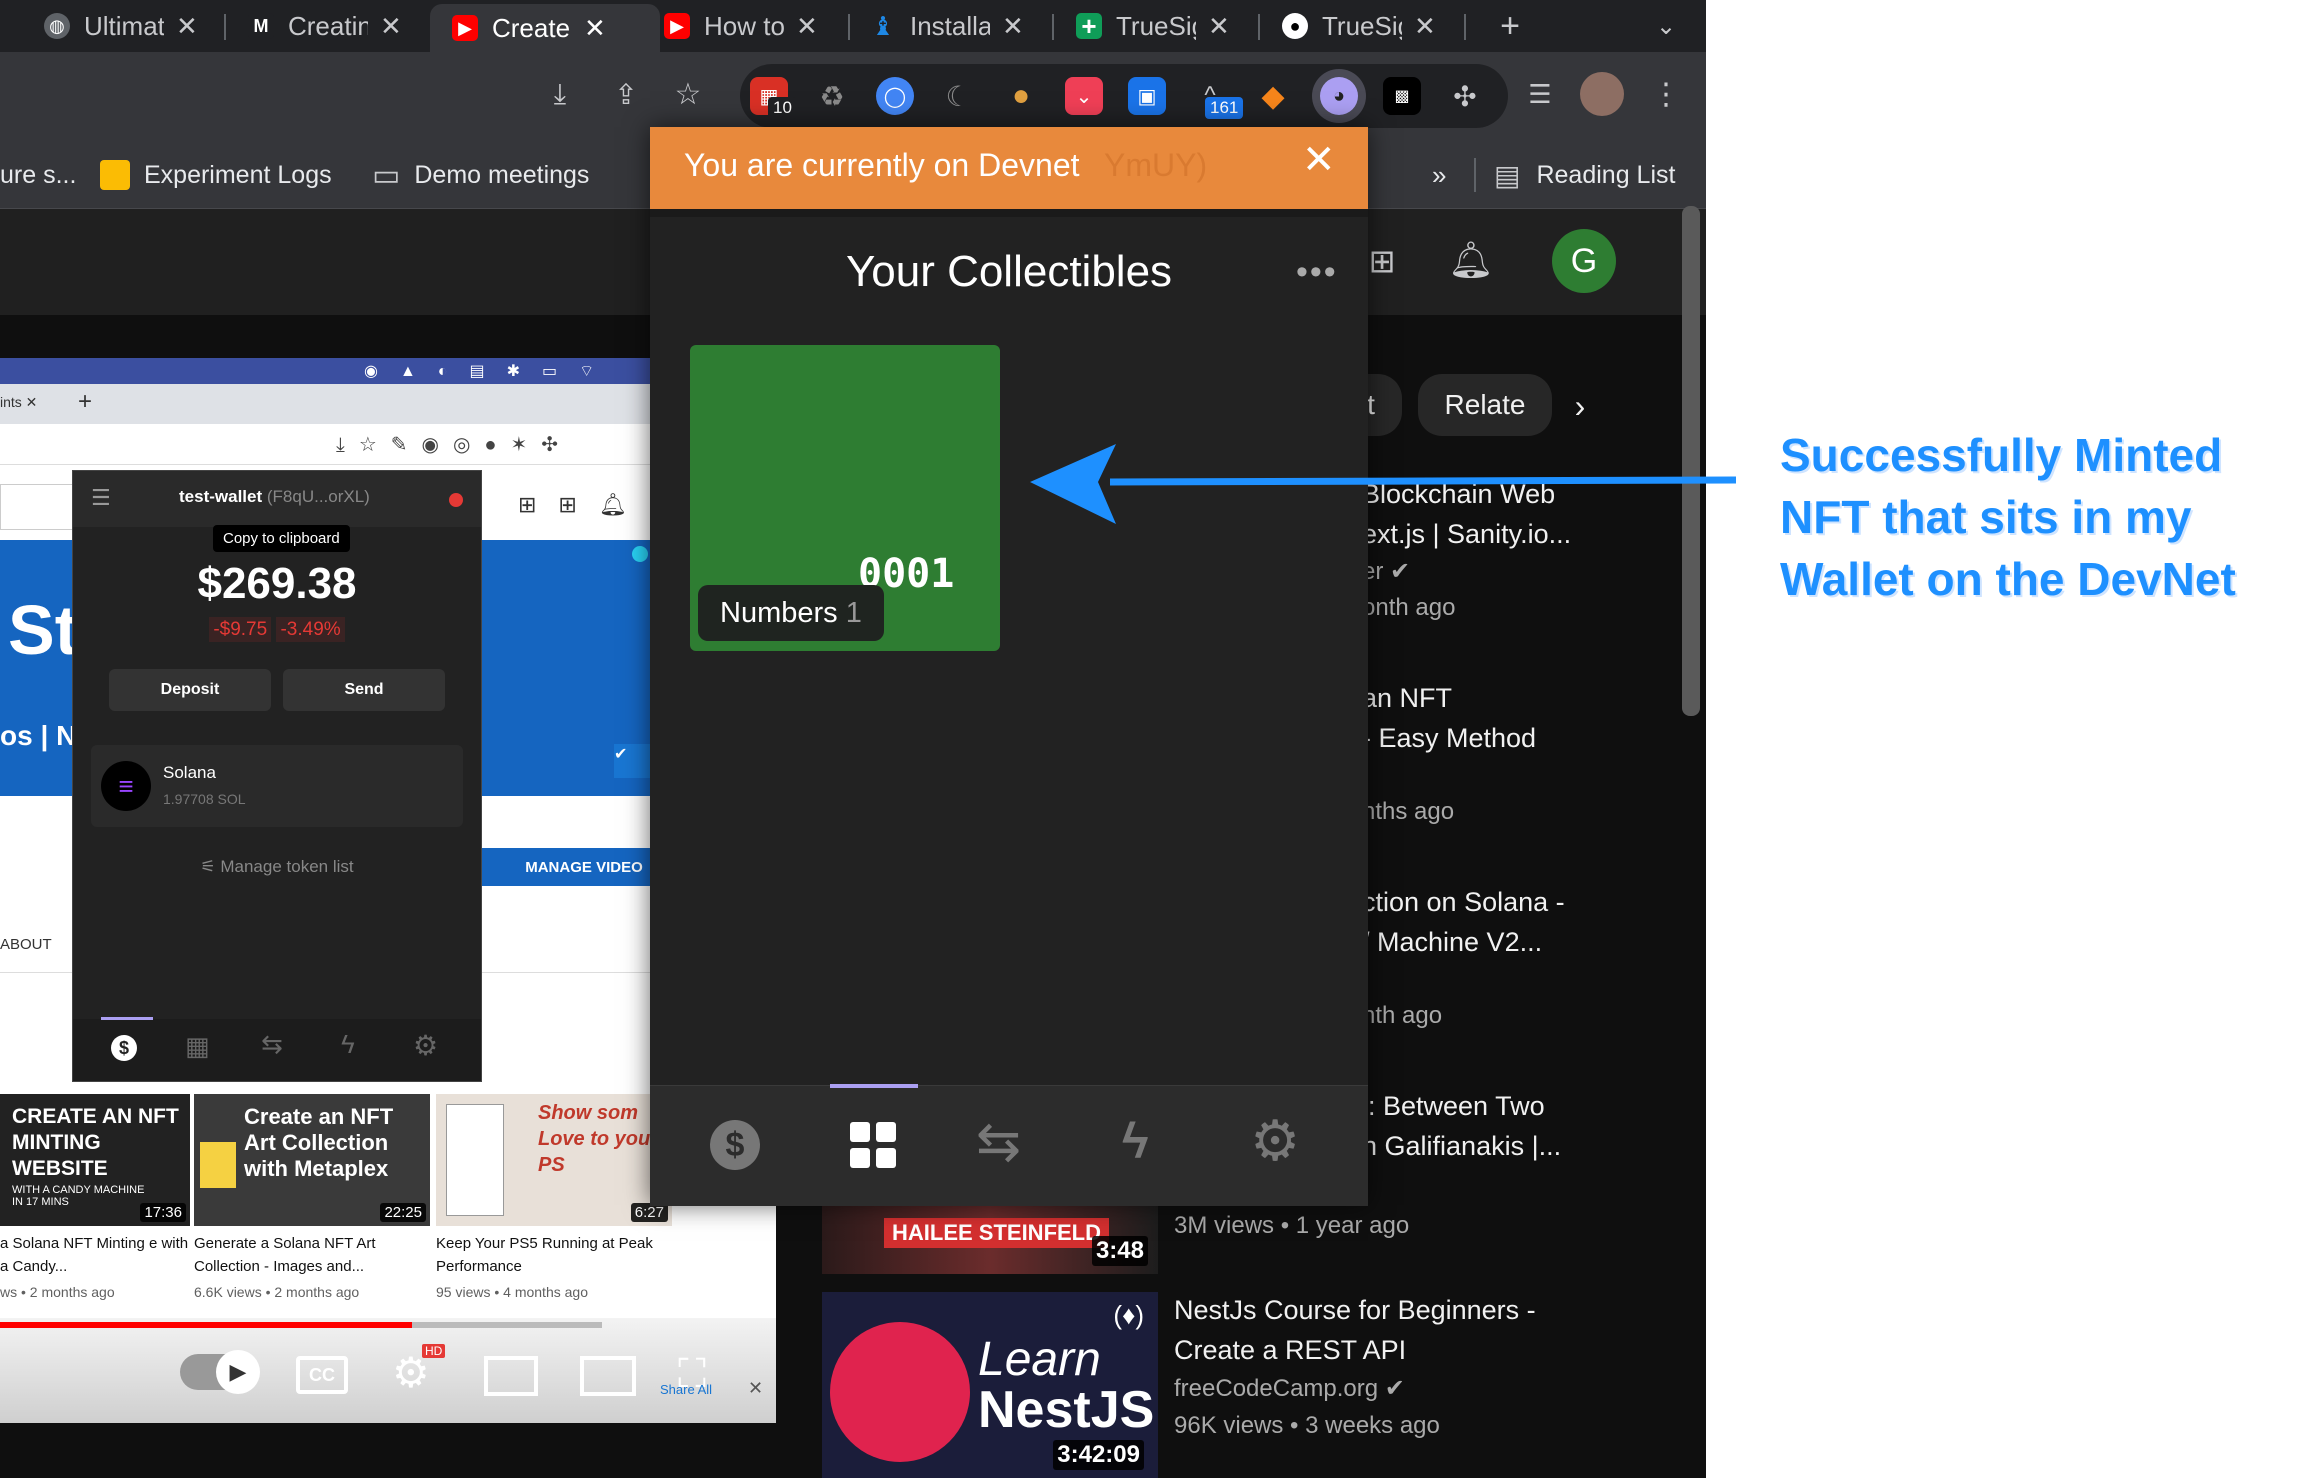  Describe the element at coordinates (1471, 260) in the screenshot. I see `notifications-bell-icon: 🔔︎` at that location.